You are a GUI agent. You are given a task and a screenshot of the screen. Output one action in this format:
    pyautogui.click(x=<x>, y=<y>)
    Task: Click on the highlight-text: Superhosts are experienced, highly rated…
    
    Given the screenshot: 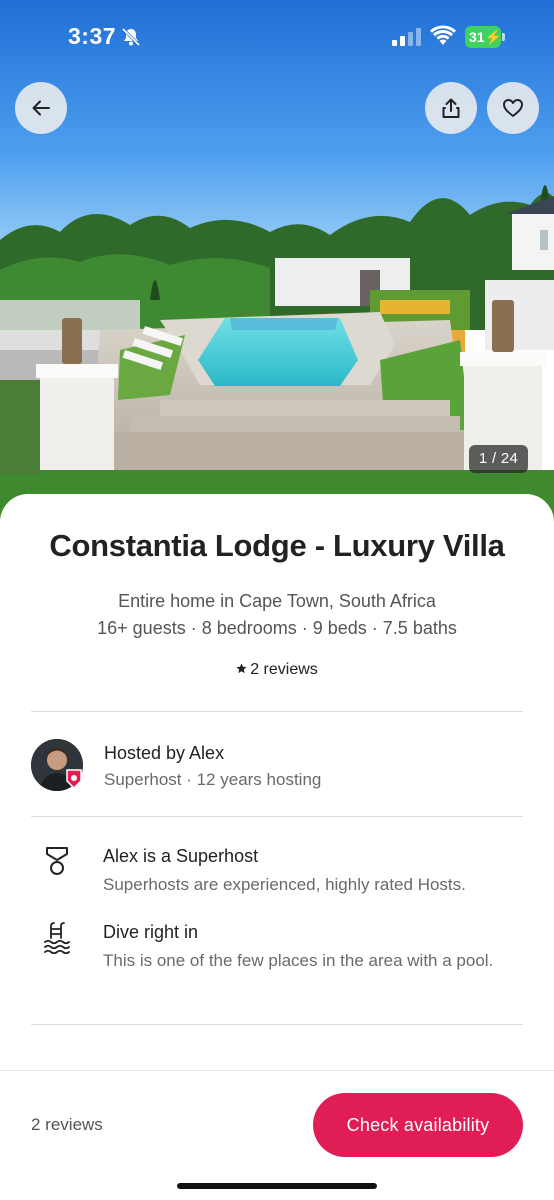 What is the action you would take?
    pyautogui.click(x=284, y=884)
    